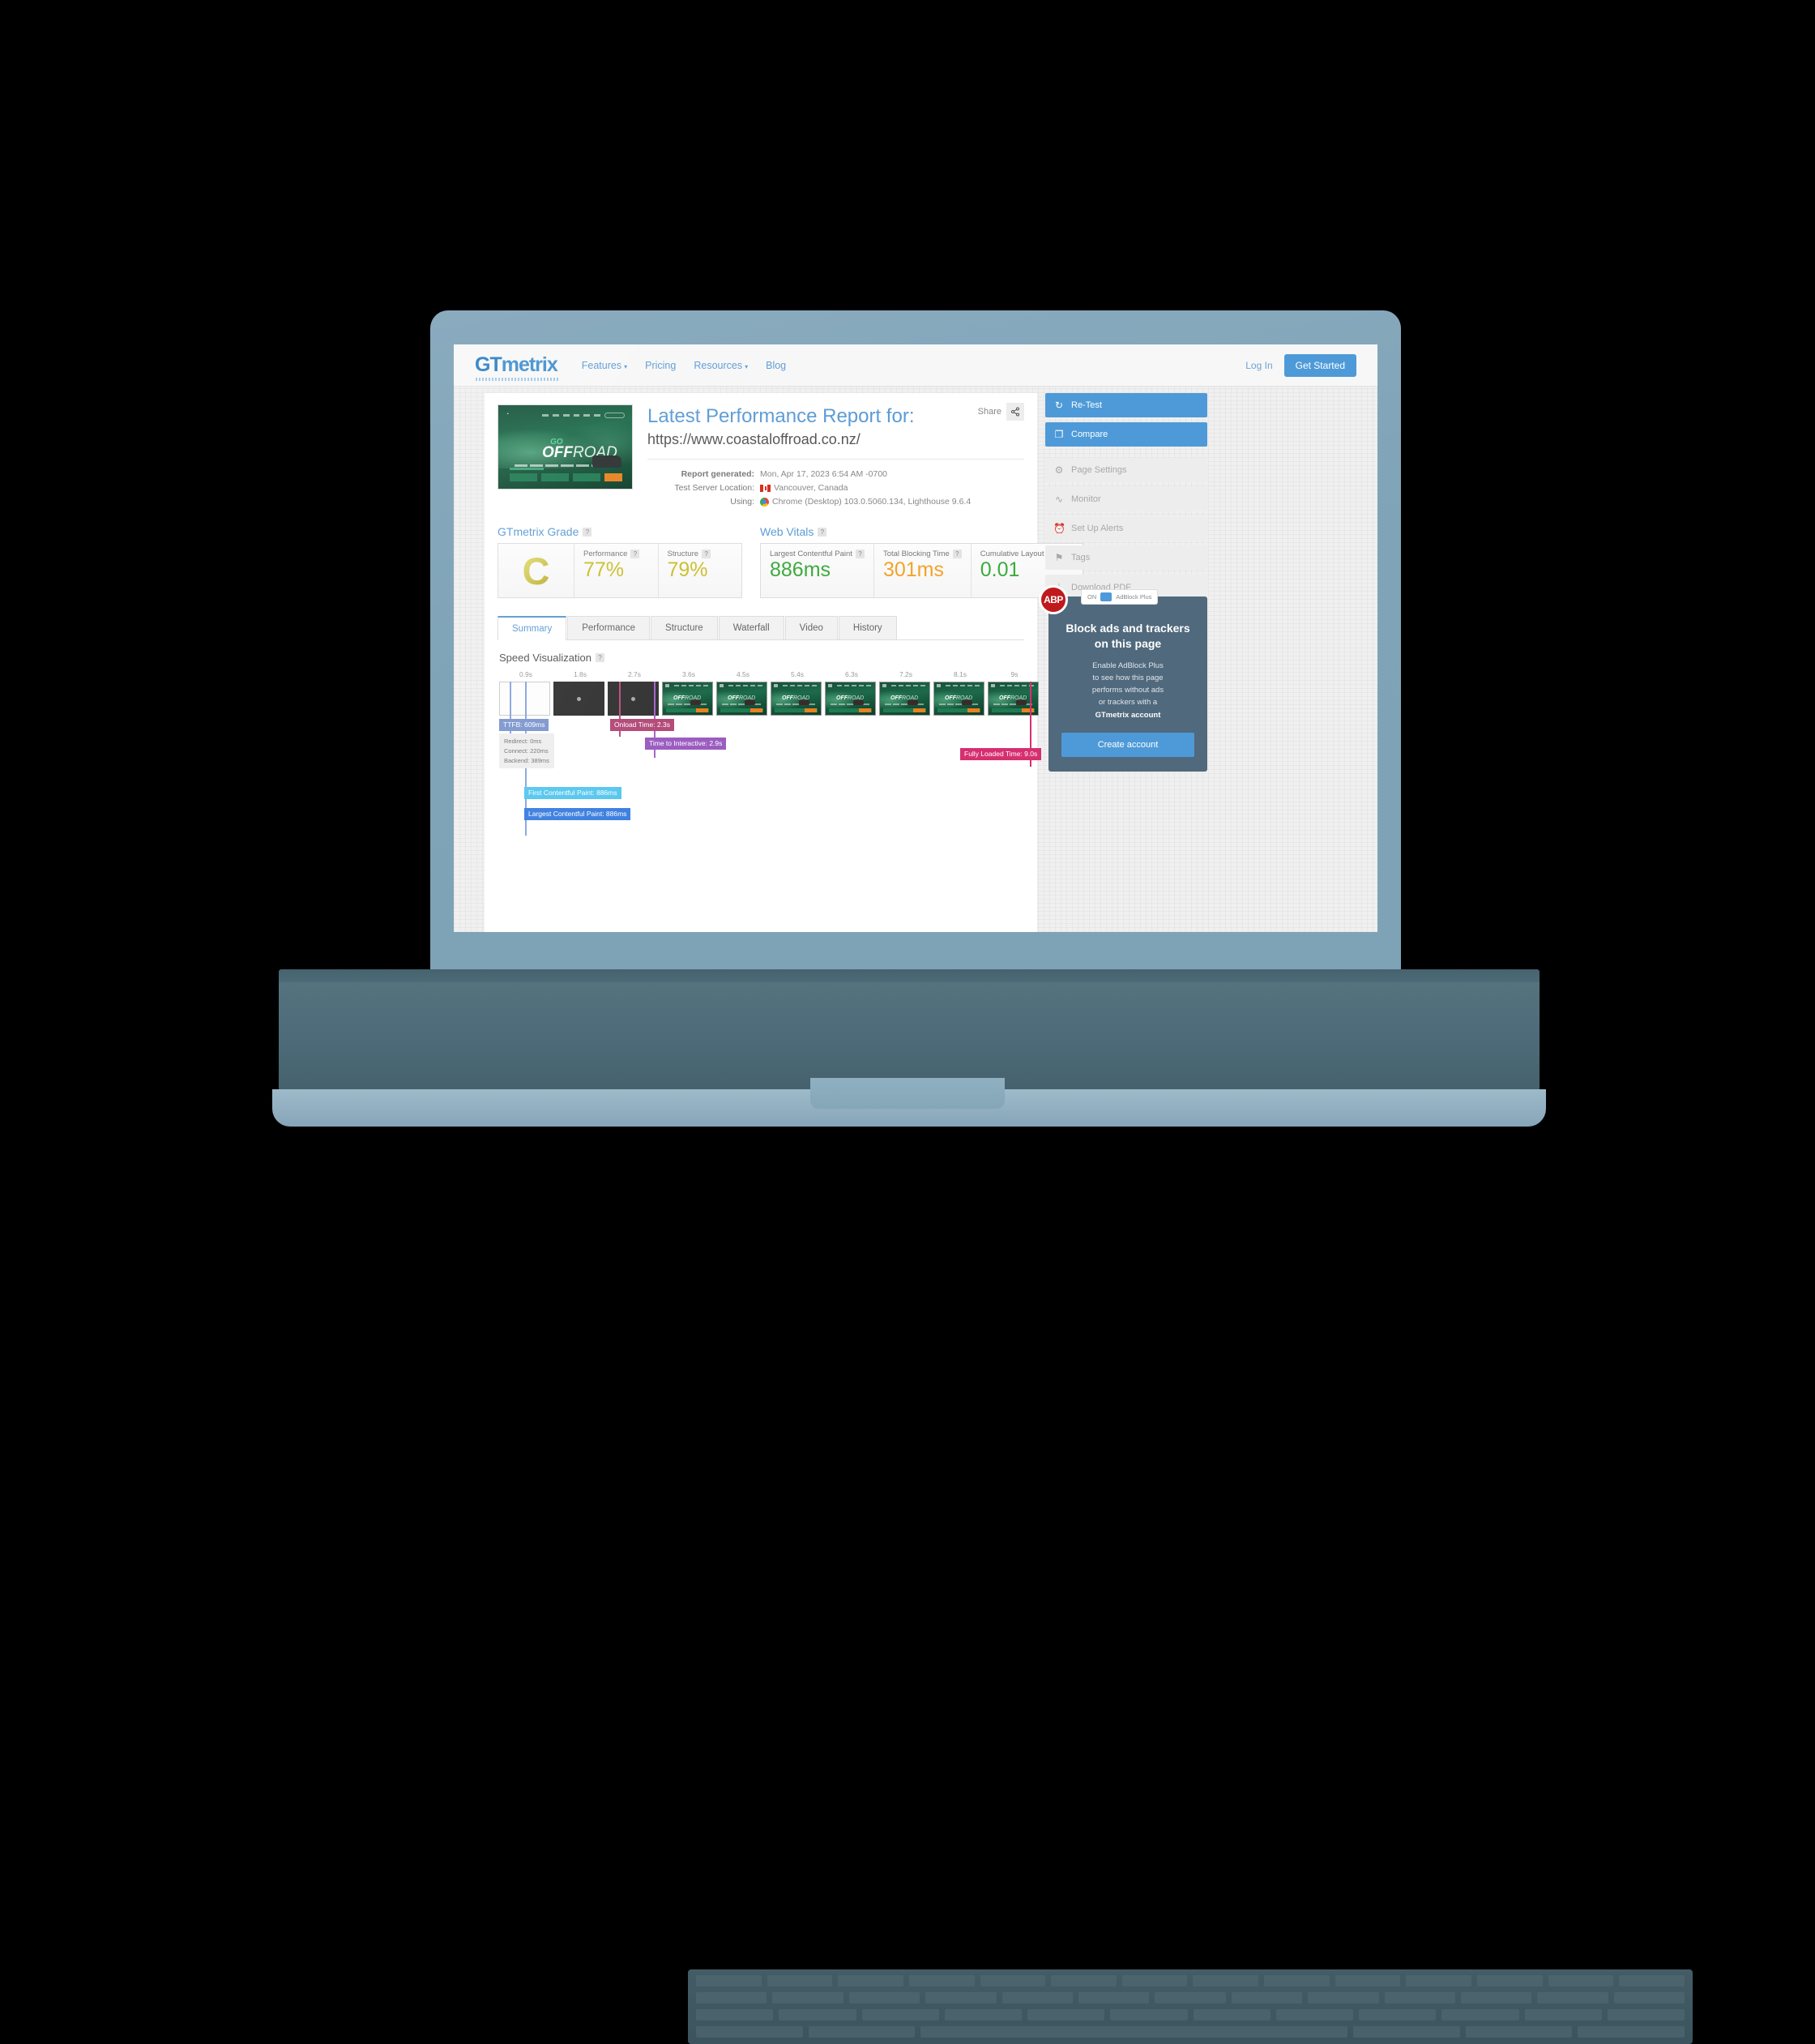  What do you see at coordinates (642, 725) in the screenshot?
I see `badge-onload-time: Onload Time: 2.3s` at bounding box center [642, 725].